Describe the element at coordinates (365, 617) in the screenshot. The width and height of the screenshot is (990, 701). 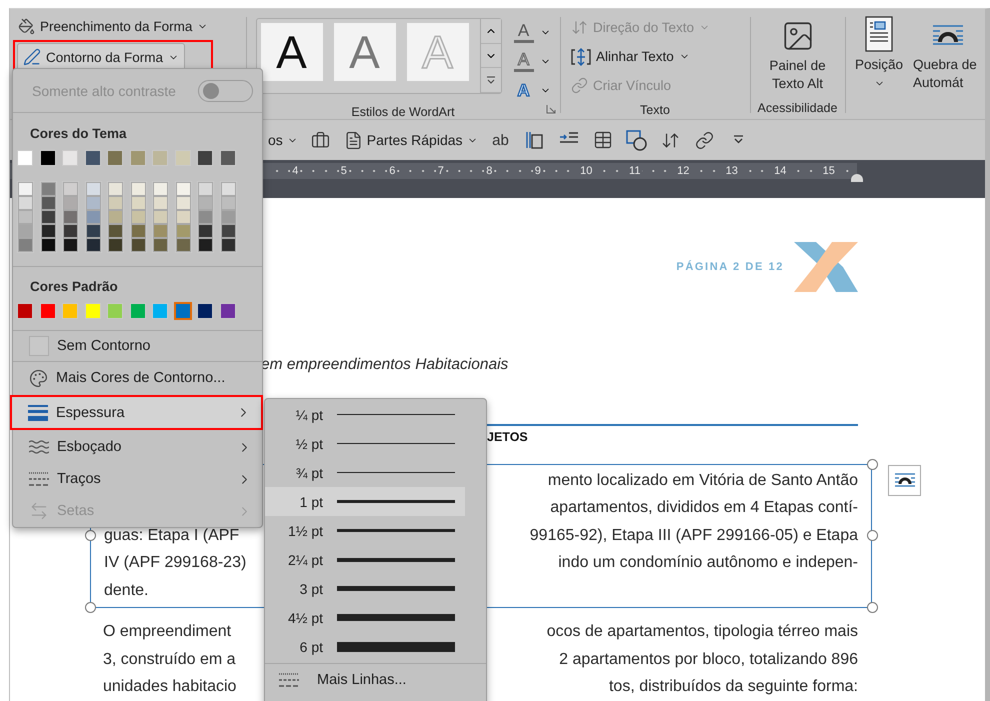
I see `line-weight-item: 4½ pt` at that location.